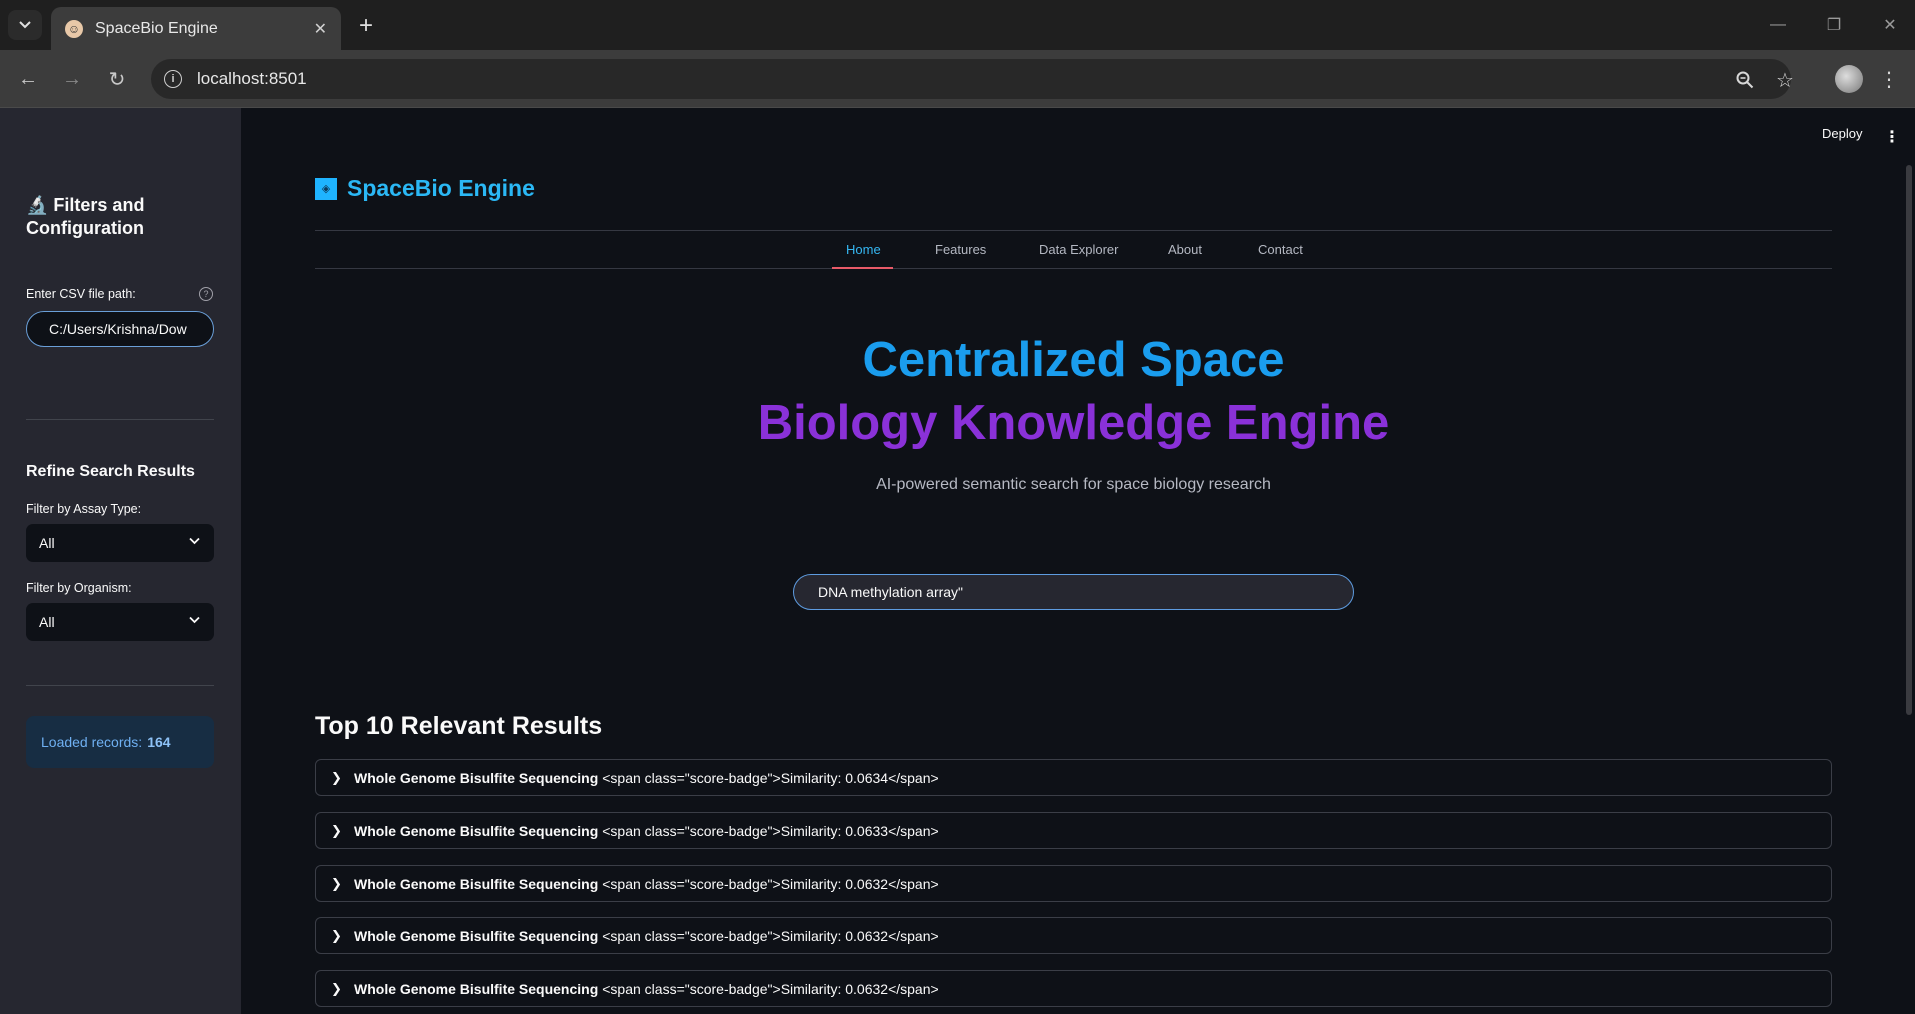 The width and height of the screenshot is (1915, 1014). Describe the element at coordinates (1889, 79) in the screenshot. I see `browser-menu-icon: ⋮` at that location.